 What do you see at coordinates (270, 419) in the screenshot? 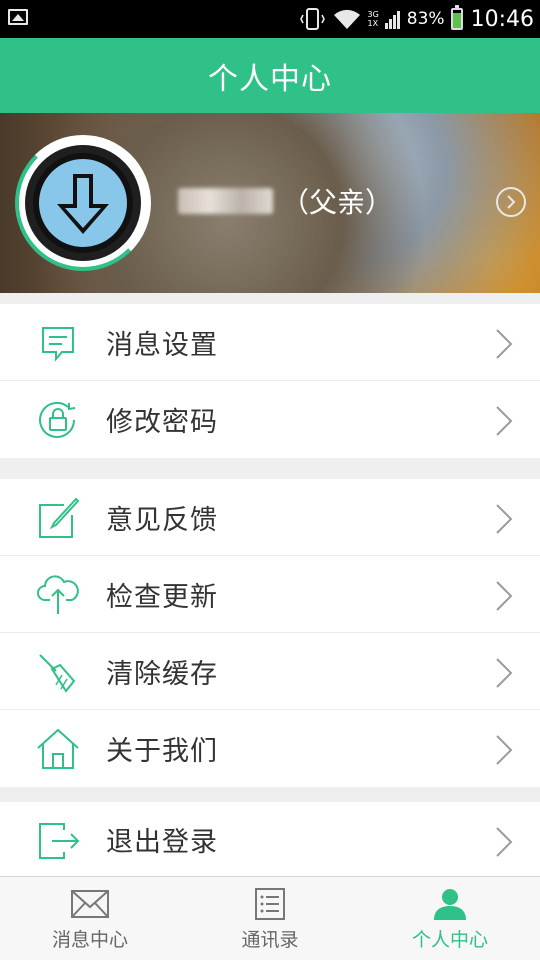
I see `menu-item-change-password: 修改密码` at bounding box center [270, 419].